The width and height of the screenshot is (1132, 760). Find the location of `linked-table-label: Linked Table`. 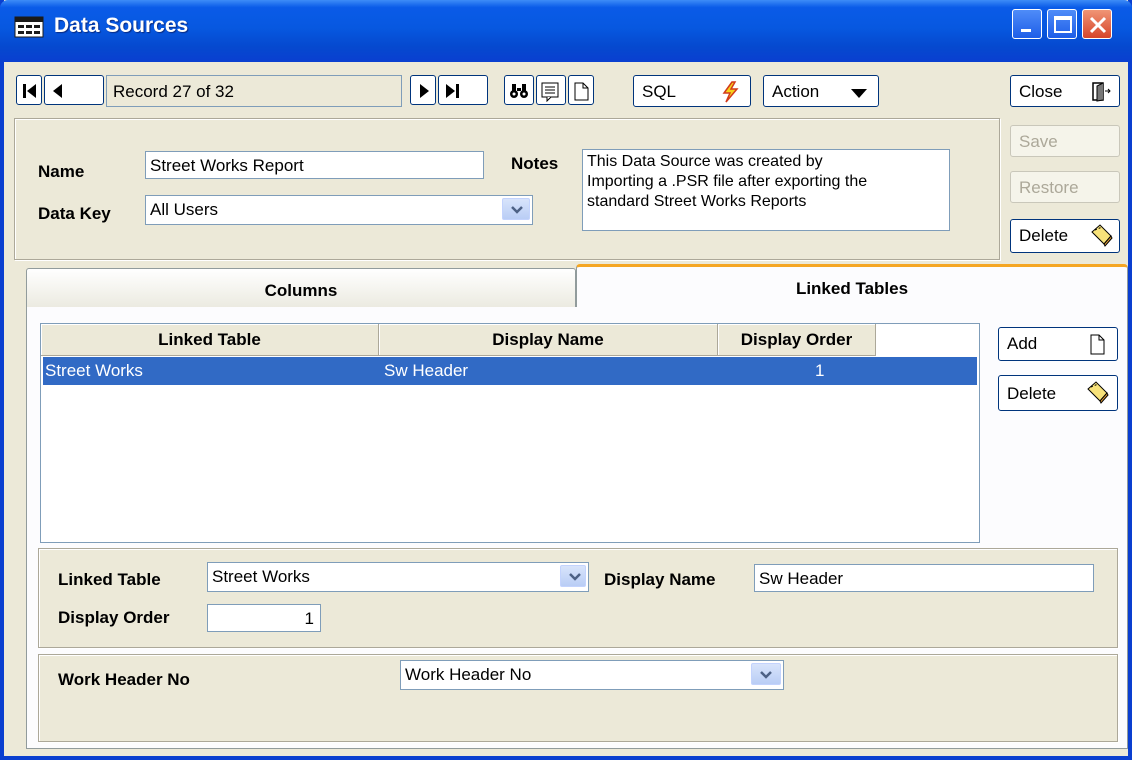

linked-table-label: Linked Table is located at coordinates (109, 579).